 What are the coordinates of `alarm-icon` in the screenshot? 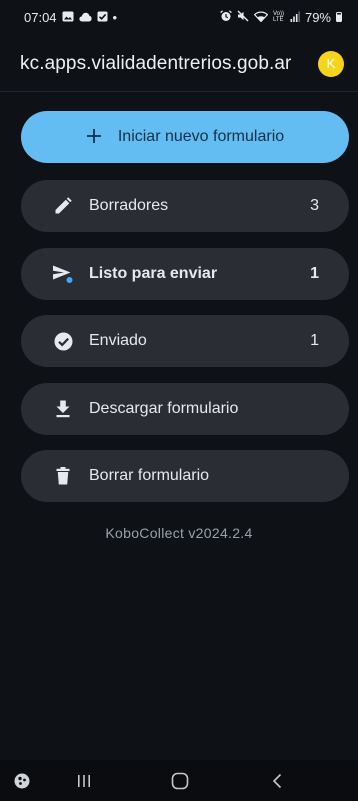 It's located at (226, 17).